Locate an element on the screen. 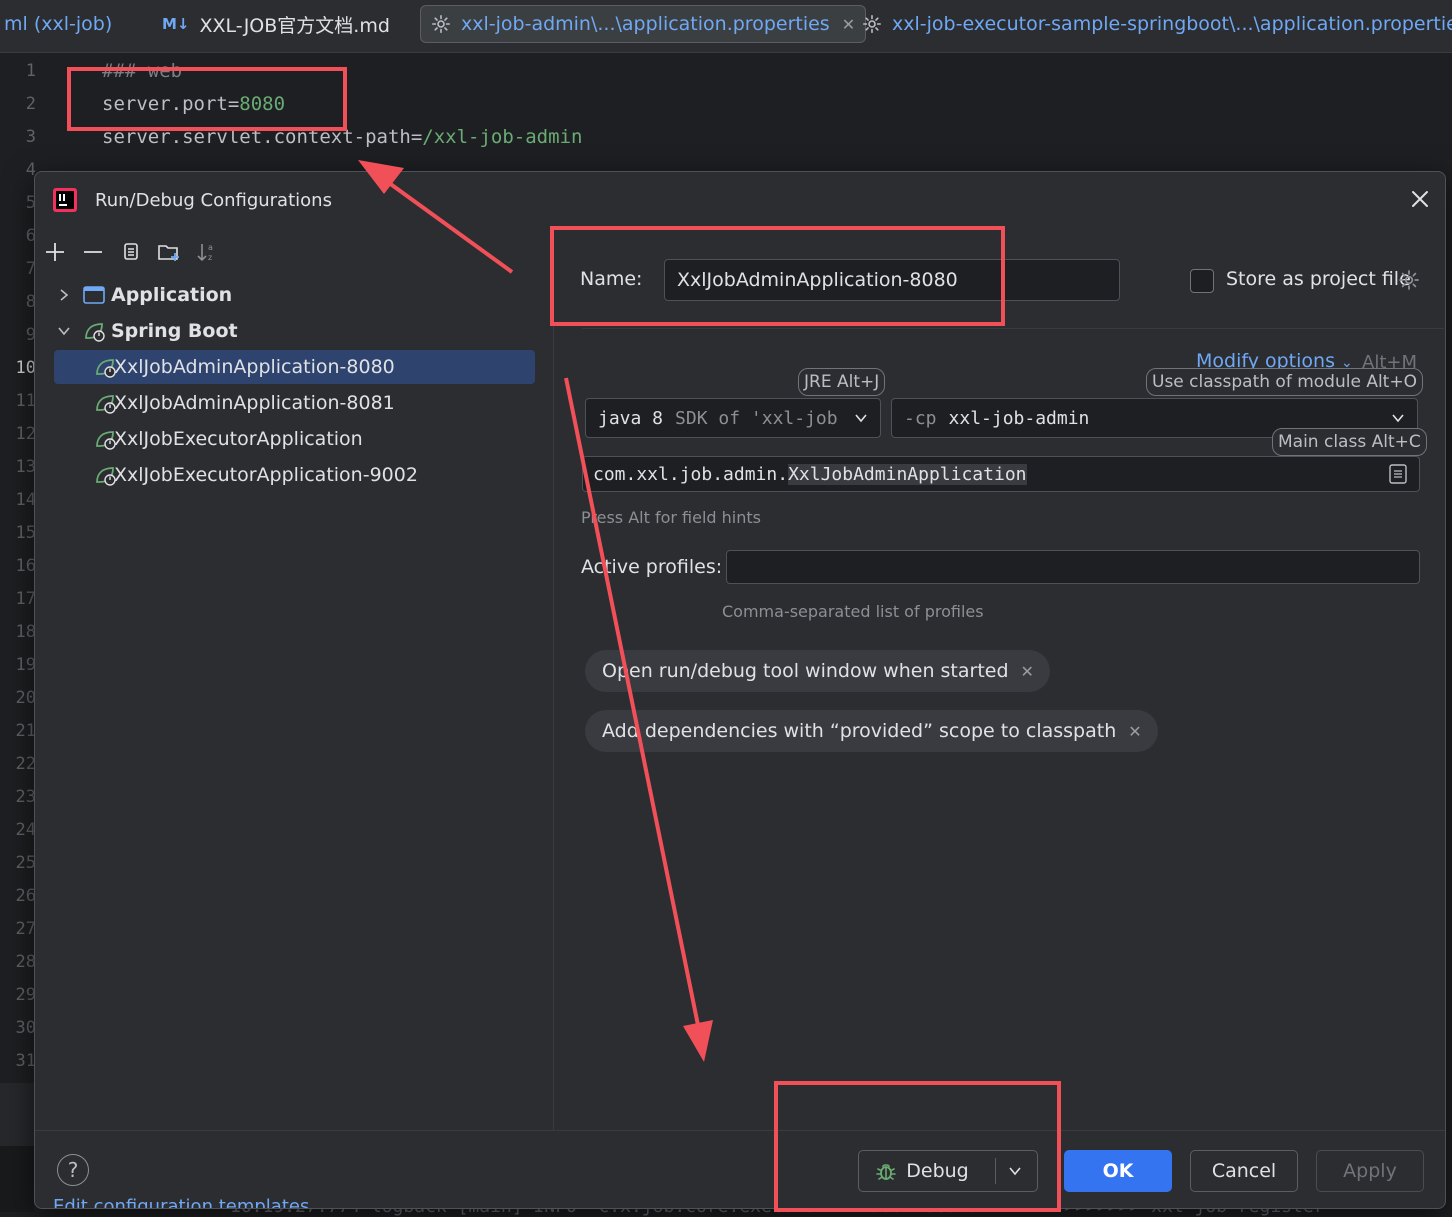 The image size is (1452, 1217). main-class-shortcut-hint: Main class Alt+C is located at coordinates (1349, 442).